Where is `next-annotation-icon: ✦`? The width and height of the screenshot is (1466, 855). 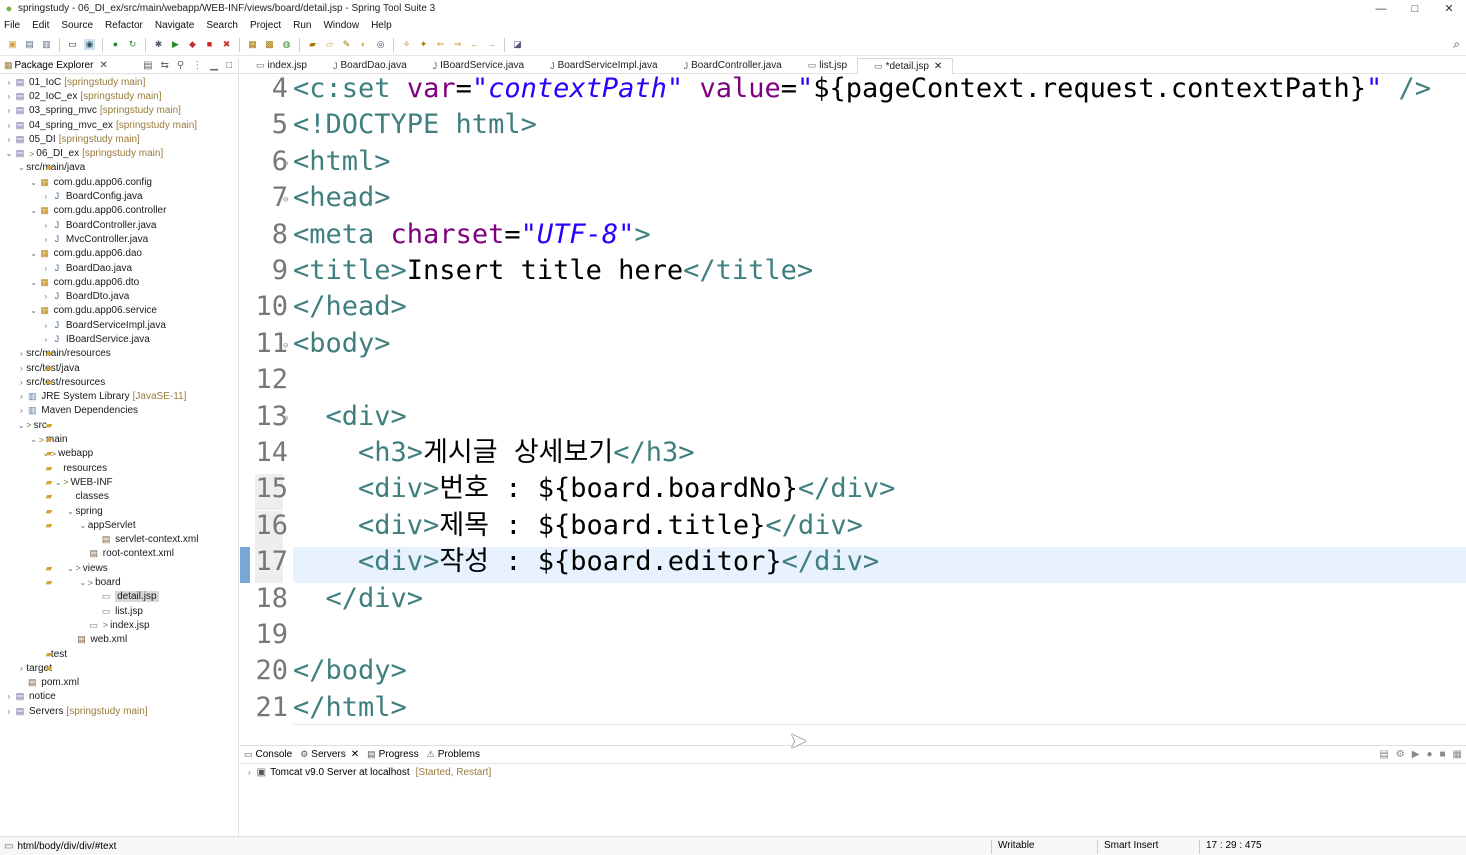
next-annotation-icon: ✦ is located at coordinates (423, 44).